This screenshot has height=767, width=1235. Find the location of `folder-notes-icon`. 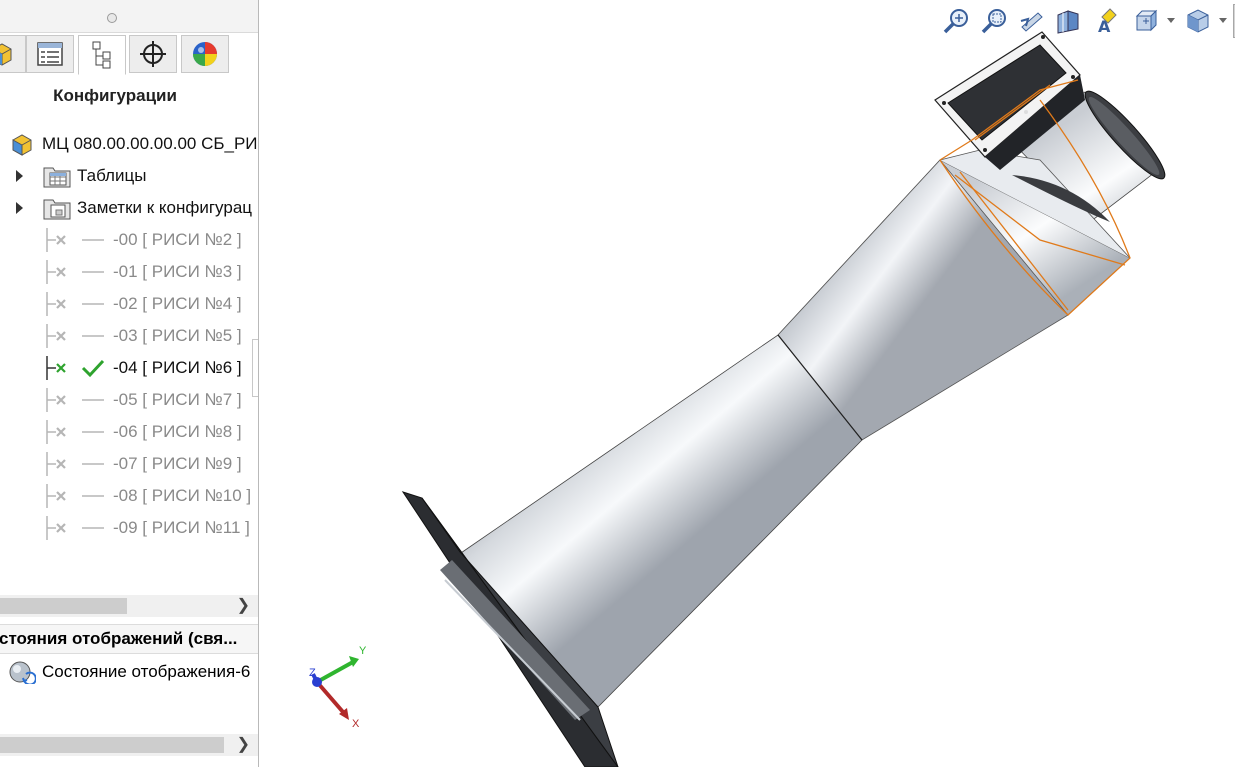

folder-notes-icon is located at coordinates (57, 209).